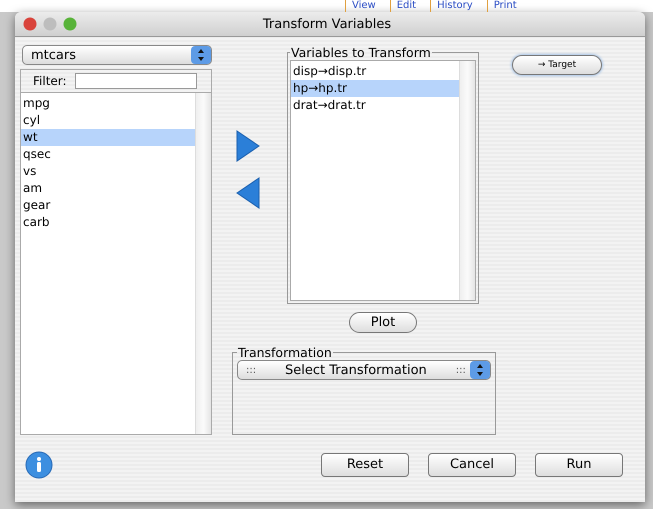 The image size is (653, 509). I want to click on variable-item: mpg, so click(108, 103).